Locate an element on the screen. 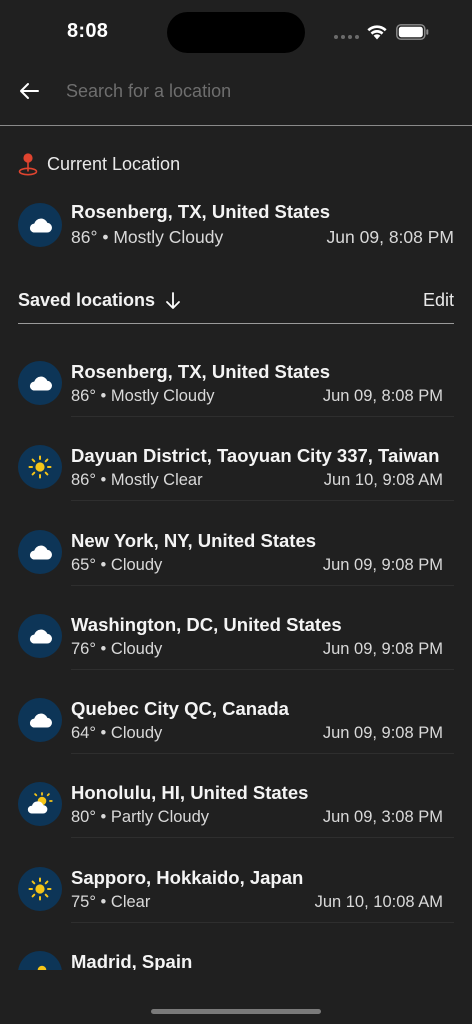  arrow-left-icon is located at coordinates (29, 91).